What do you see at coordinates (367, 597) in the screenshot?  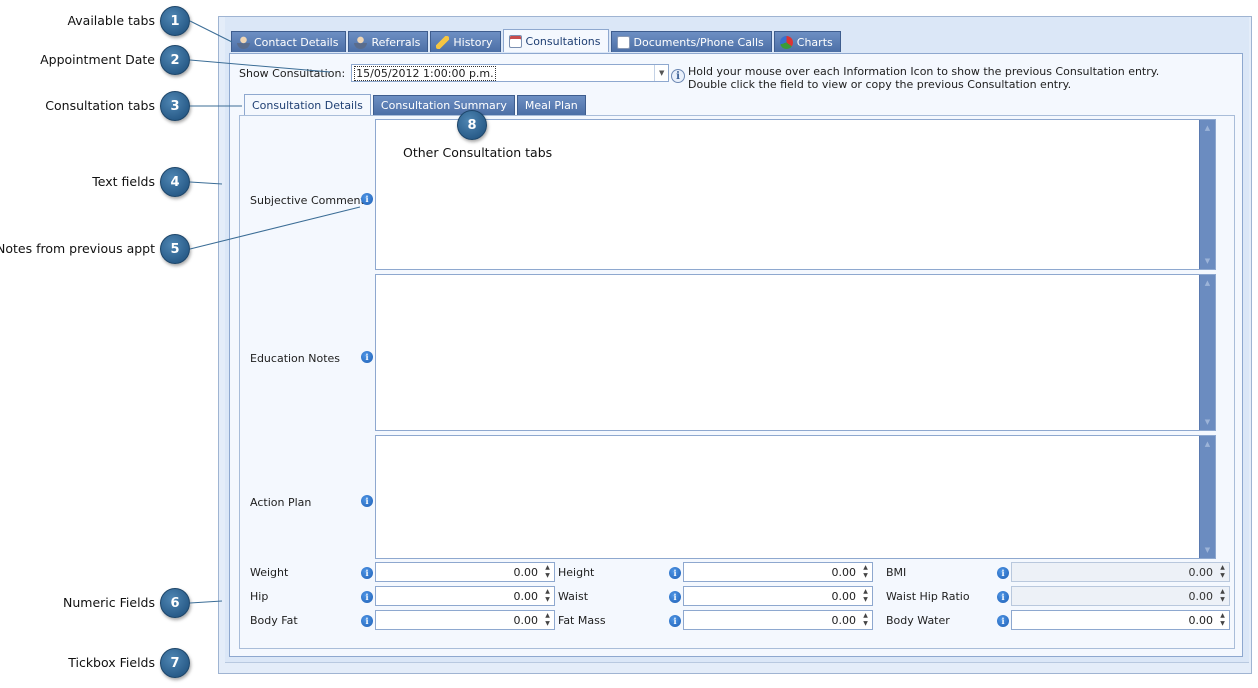 I see `info-icon-hip: i` at bounding box center [367, 597].